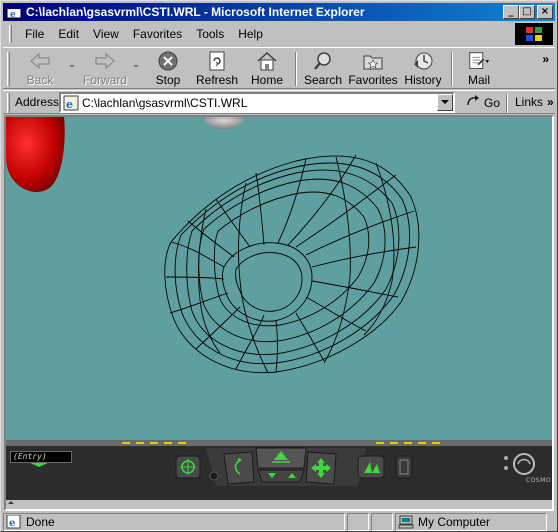  Describe the element at coordinates (323, 61) in the screenshot. I see `search-icon` at that location.